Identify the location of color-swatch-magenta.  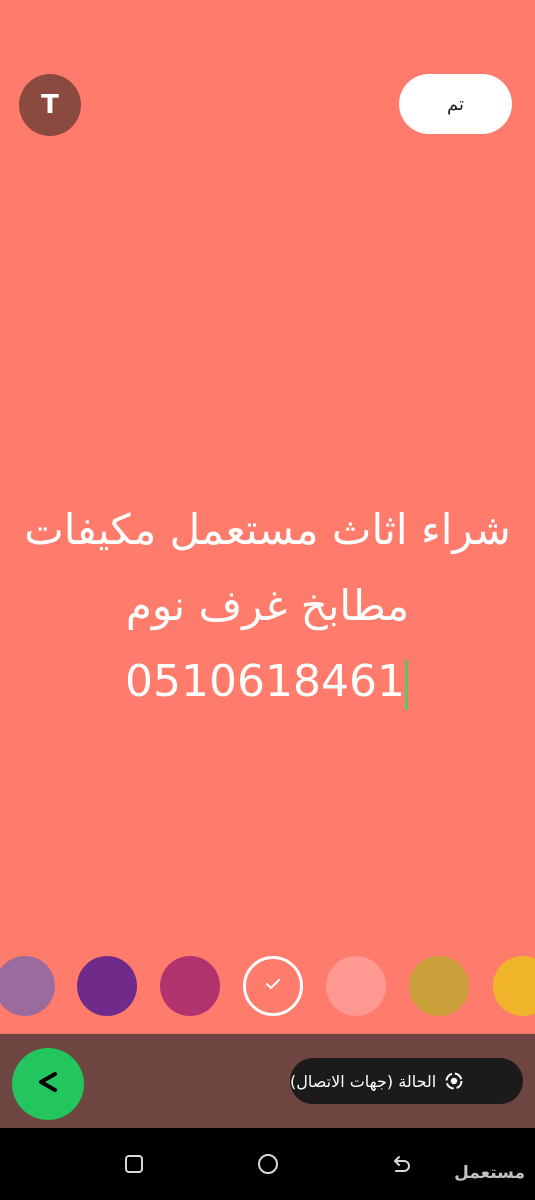
(190, 986).